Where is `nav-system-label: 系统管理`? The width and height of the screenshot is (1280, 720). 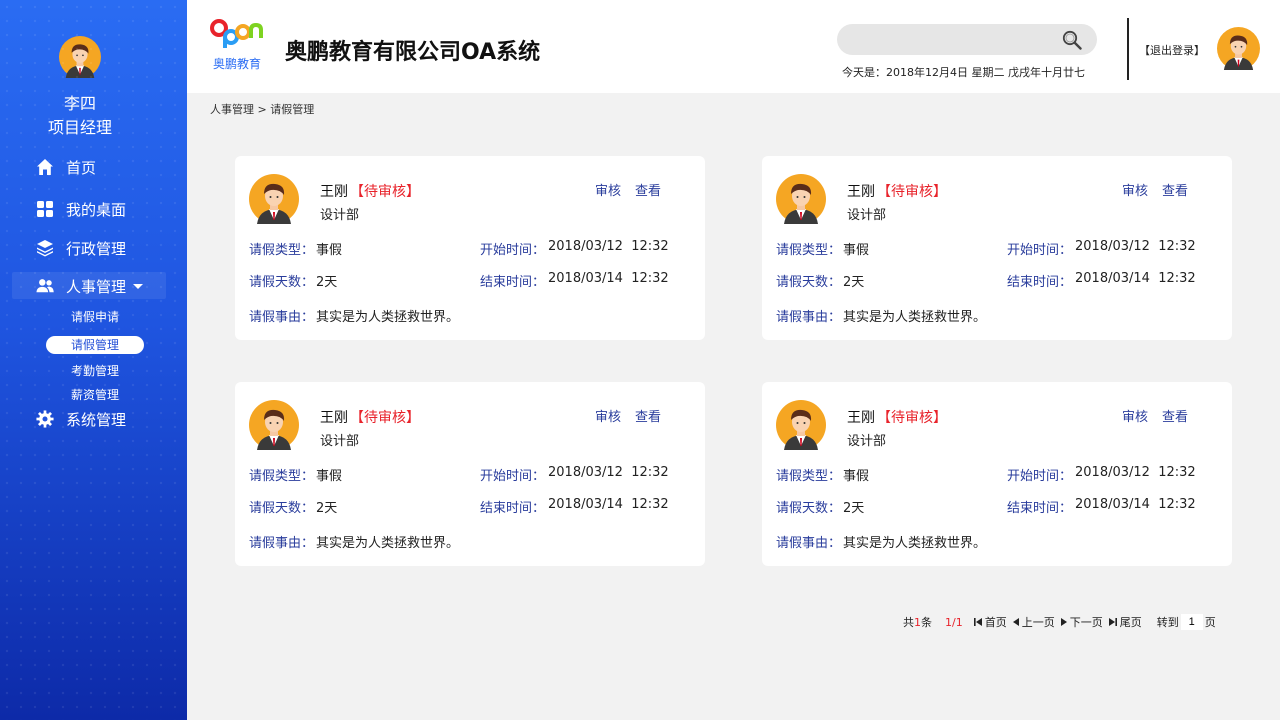 nav-system-label: 系统管理 is located at coordinates (96, 419).